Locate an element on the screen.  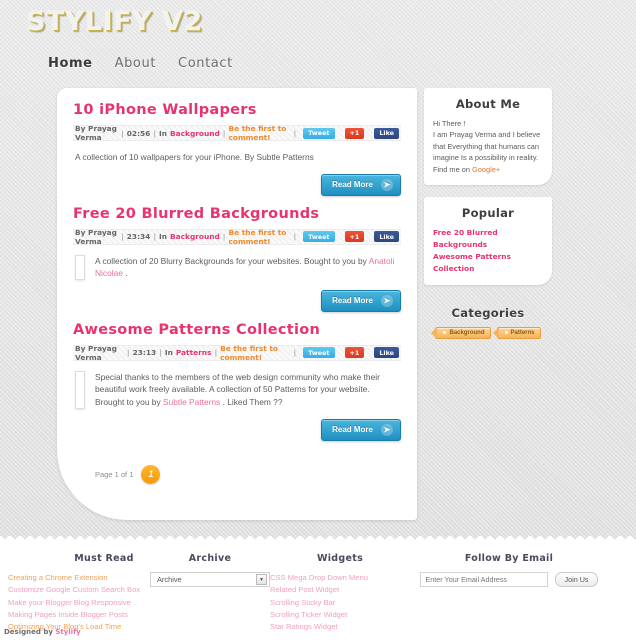
footer-column-follow: Follow By Email Join Us is located at coordinates (509, 570).